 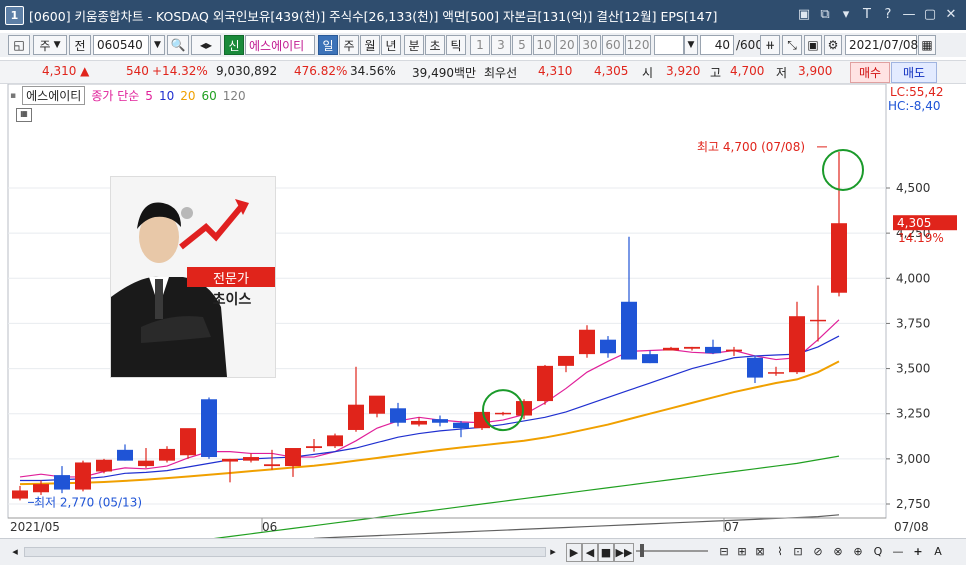 I want to click on zoom-out-icon: —, so click(x=898, y=551).